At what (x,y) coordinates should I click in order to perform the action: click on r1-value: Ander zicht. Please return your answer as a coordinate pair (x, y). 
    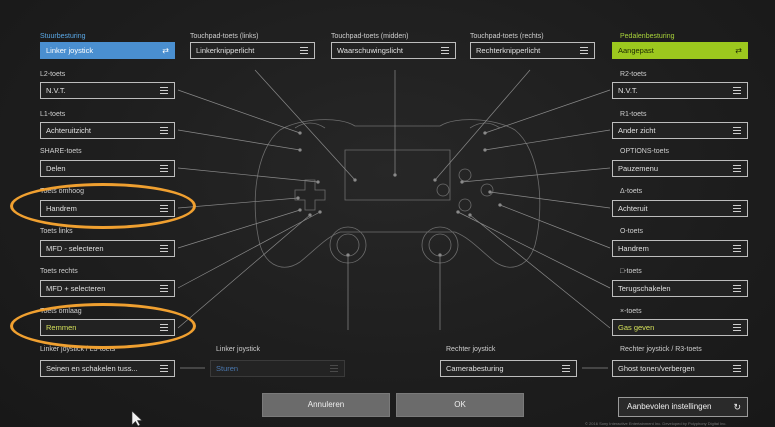
    Looking at the image, I should click on (637, 130).